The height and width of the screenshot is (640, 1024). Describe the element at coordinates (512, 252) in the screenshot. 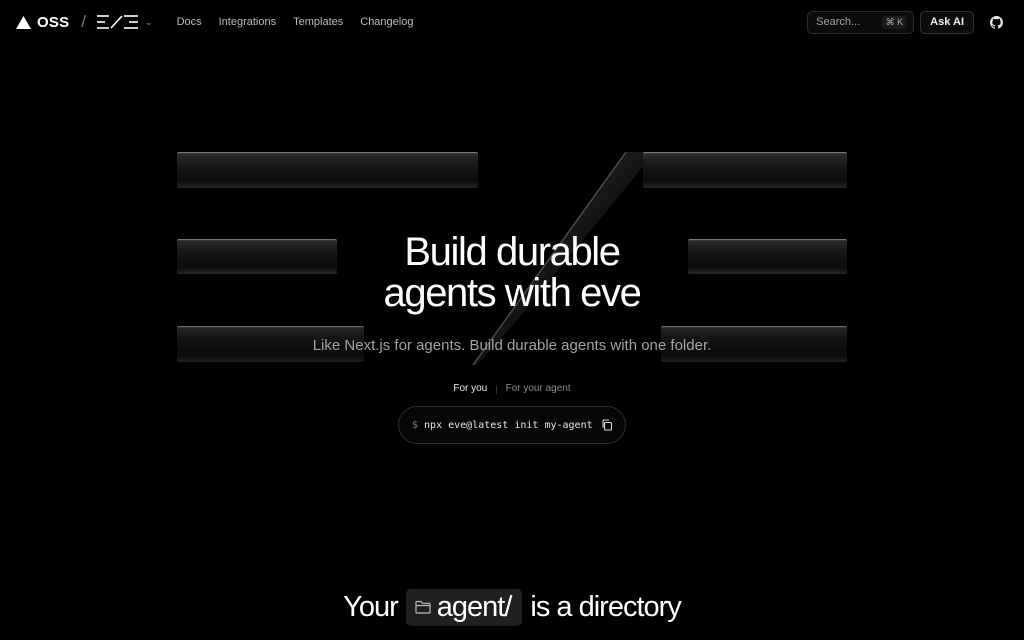

I see `hero-title-line-1: Build durable` at that location.